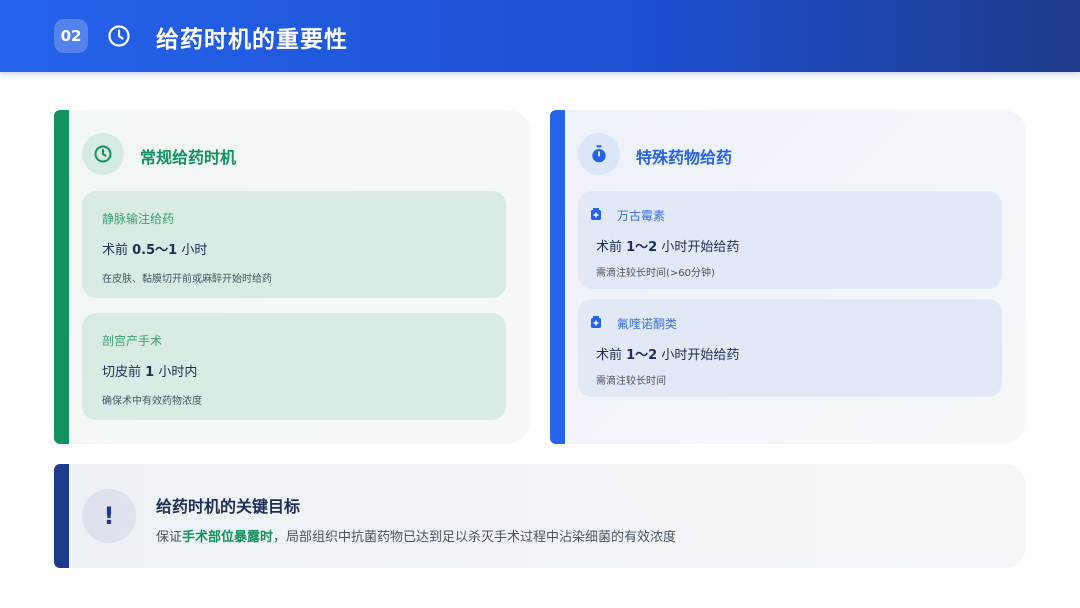 The width and height of the screenshot is (1080, 608). I want to click on section-number-badge: 02, so click(71, 36).